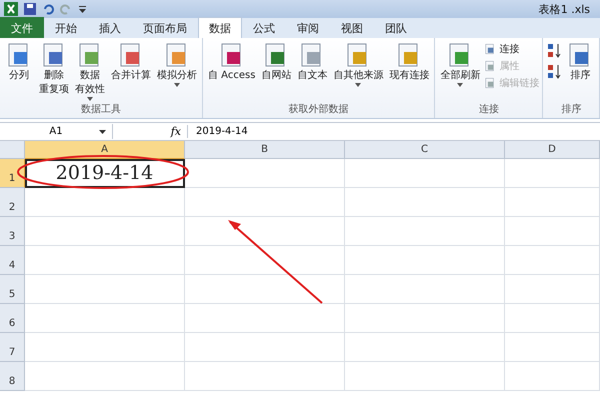  What do you see at coordinates (30, 9) in the screenshot?
I see `save-icon` at bounding box center [30, 9].